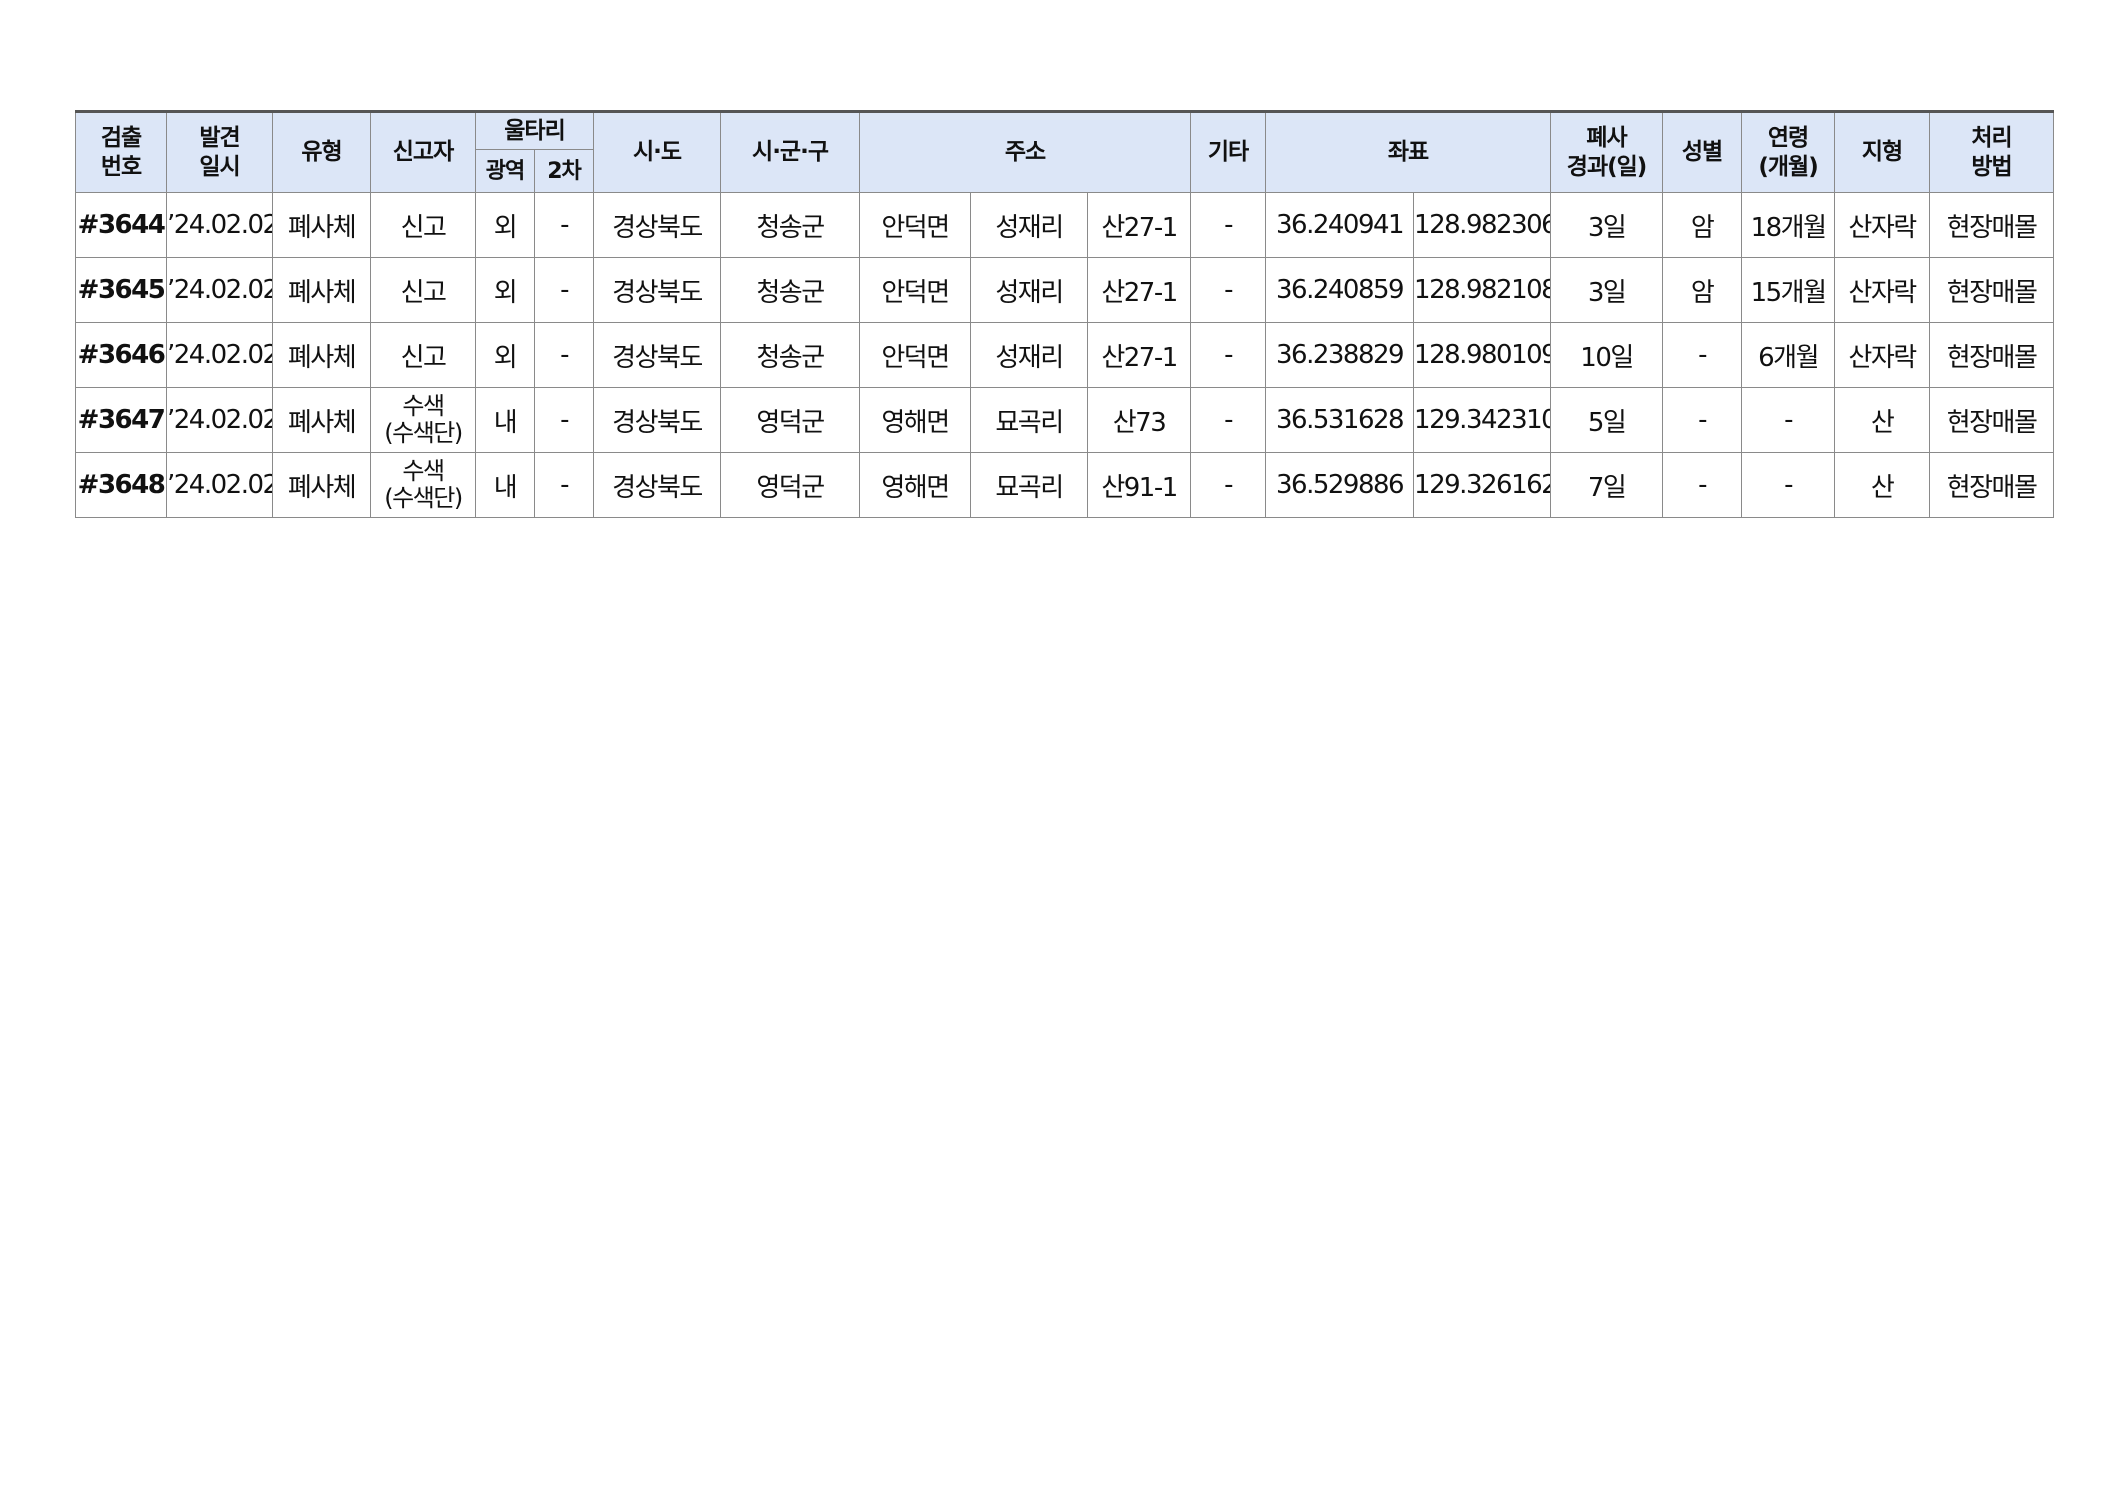 The image size is (2105, 1488). Describe the element at coordinates (505, 171) in the screenshot. I see `header-fence-wide: 광역` at that location.